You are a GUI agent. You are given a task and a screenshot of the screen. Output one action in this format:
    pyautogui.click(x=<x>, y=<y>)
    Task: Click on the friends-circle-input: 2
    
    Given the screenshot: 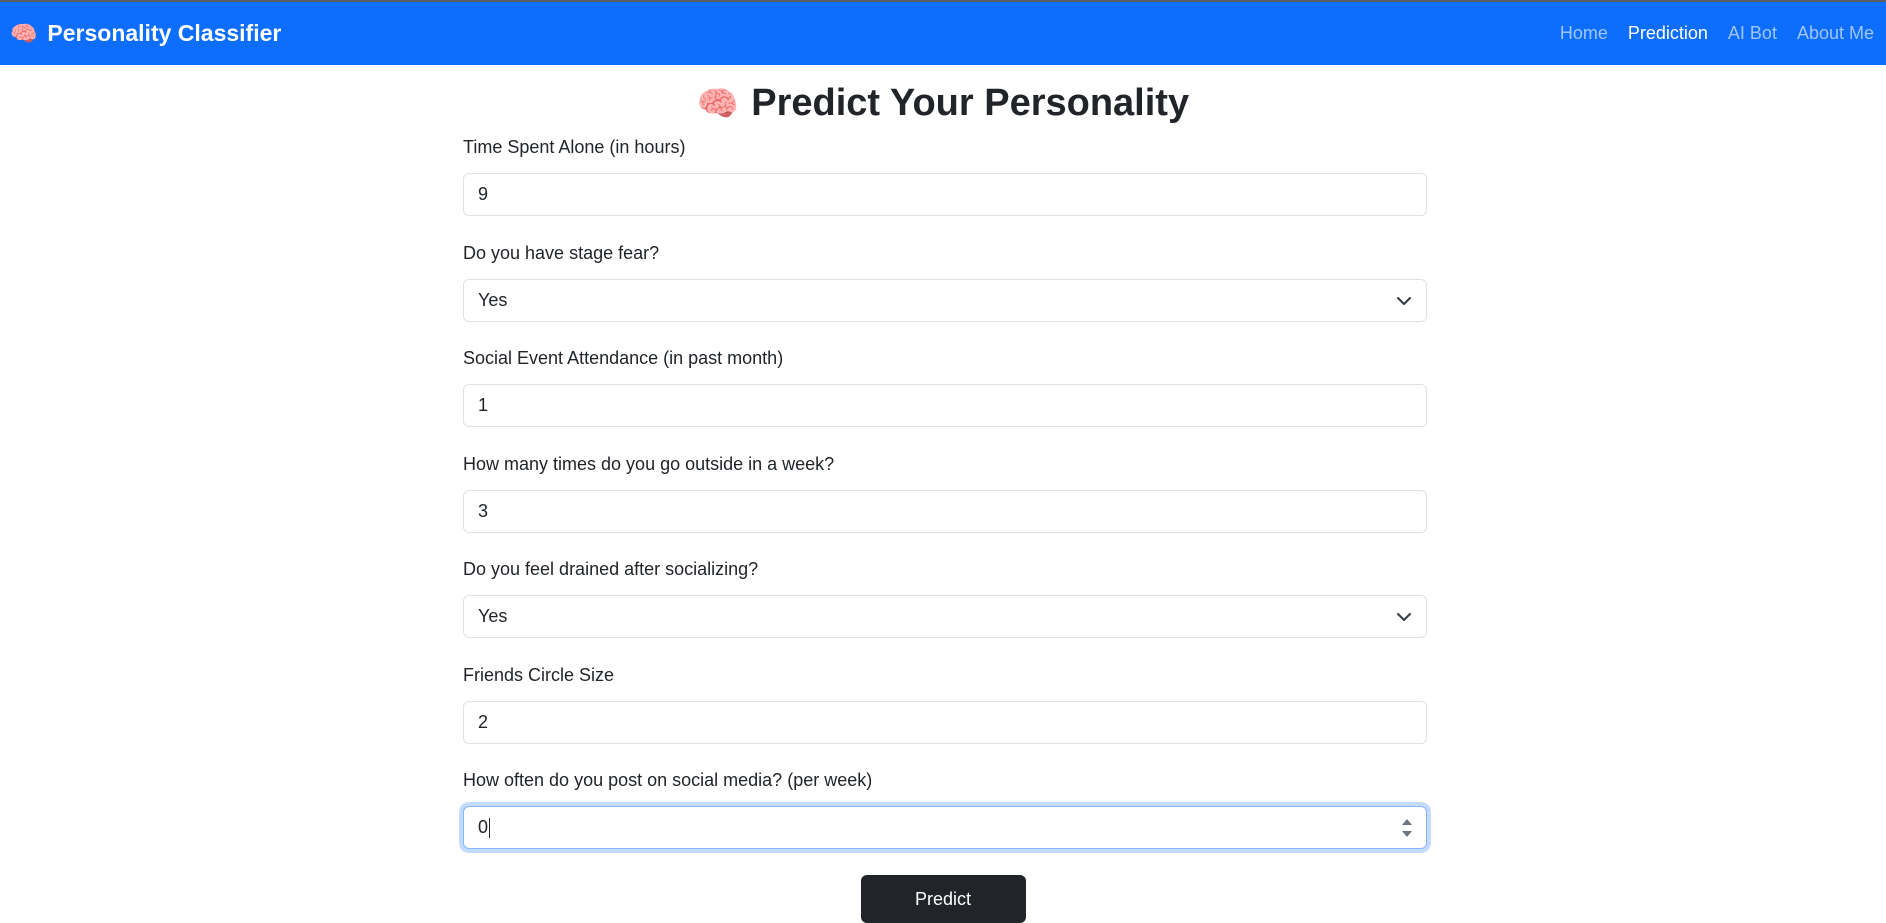 What is the action you would take?
    pyautogui.click(x=945, y=722)
    